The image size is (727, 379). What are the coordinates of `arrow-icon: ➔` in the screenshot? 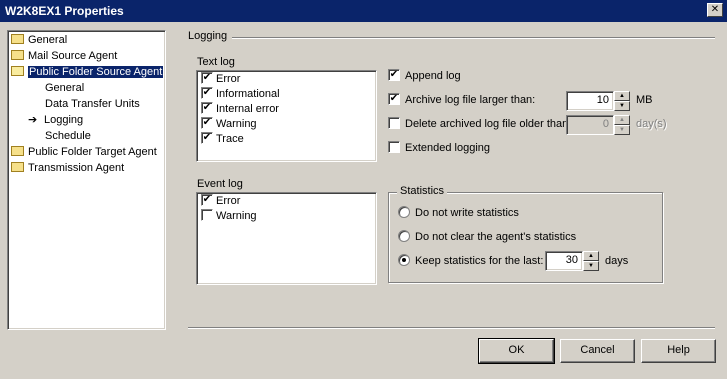 It's located at (33, 120).